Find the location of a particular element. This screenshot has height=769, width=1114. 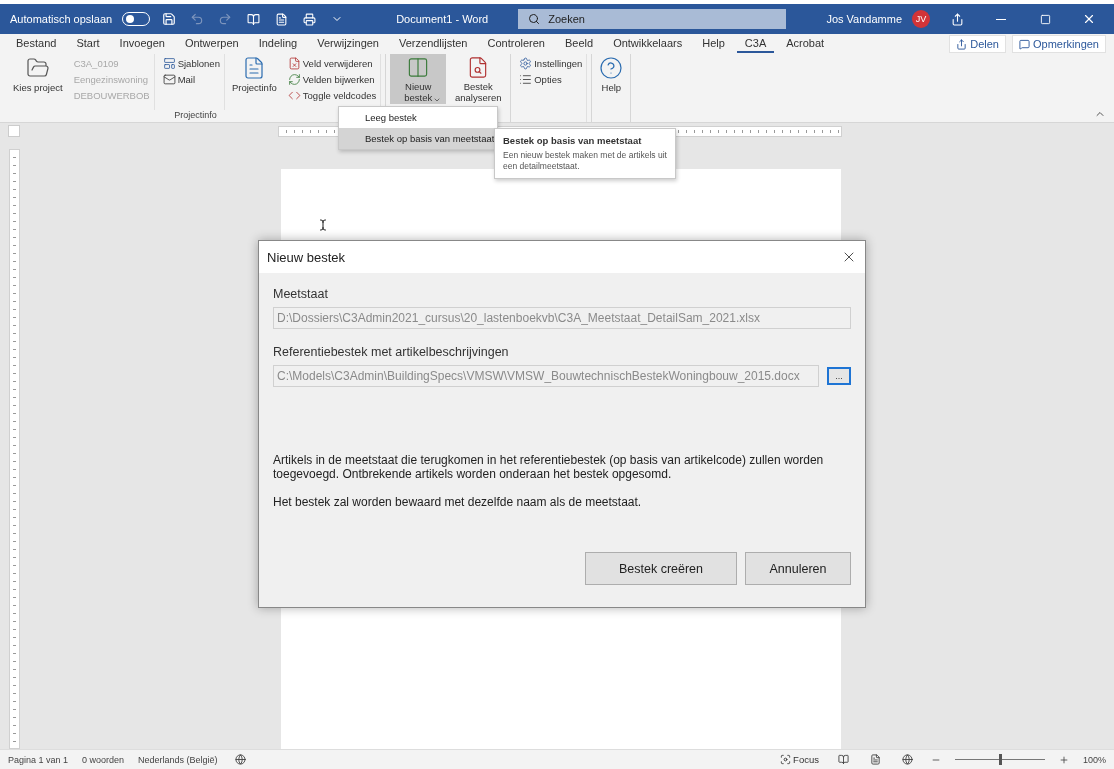

focus-button: Focus is located at coordinates (799, 759).